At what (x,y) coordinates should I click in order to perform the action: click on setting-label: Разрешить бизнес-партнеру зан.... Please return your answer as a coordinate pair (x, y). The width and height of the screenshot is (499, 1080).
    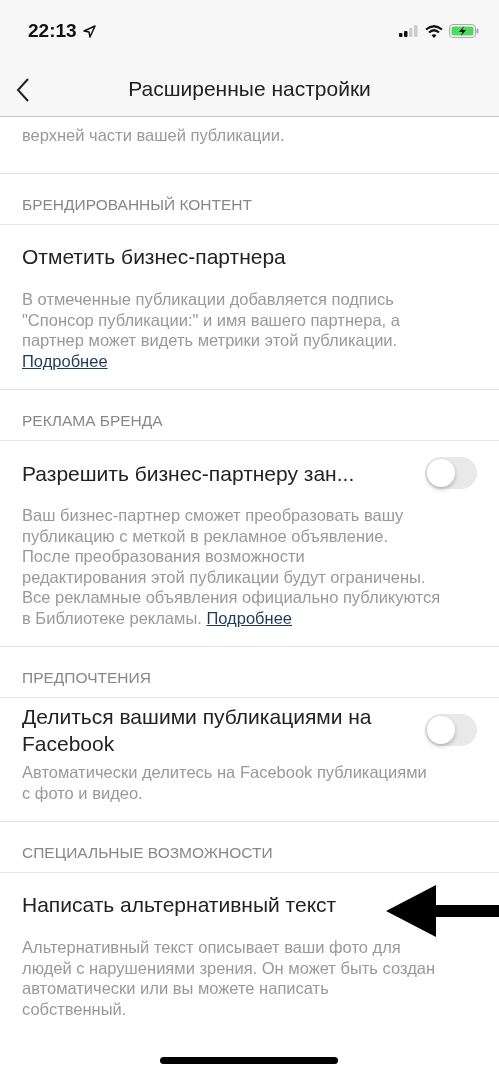
    Looking at the image, I should click on (188, 473).